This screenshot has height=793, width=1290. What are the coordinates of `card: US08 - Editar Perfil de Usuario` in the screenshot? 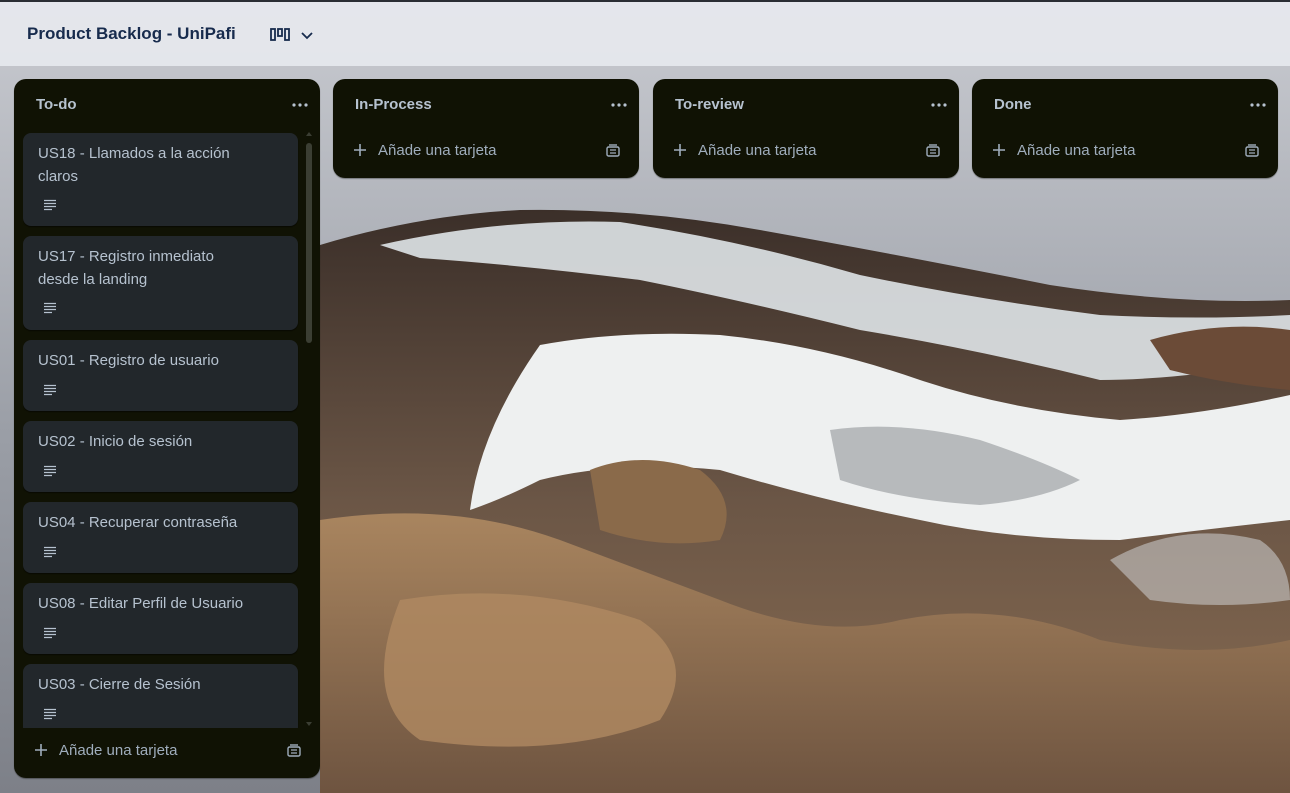 It's located at (160, 618).